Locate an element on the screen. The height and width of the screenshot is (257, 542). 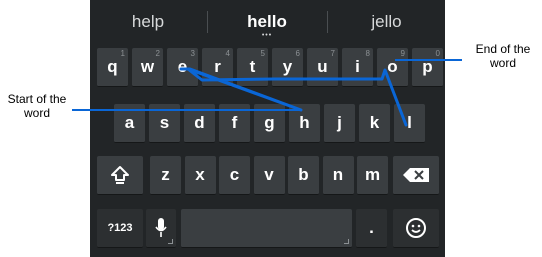
end-of-word-label: End of the word is located at coordinates (503, 56).